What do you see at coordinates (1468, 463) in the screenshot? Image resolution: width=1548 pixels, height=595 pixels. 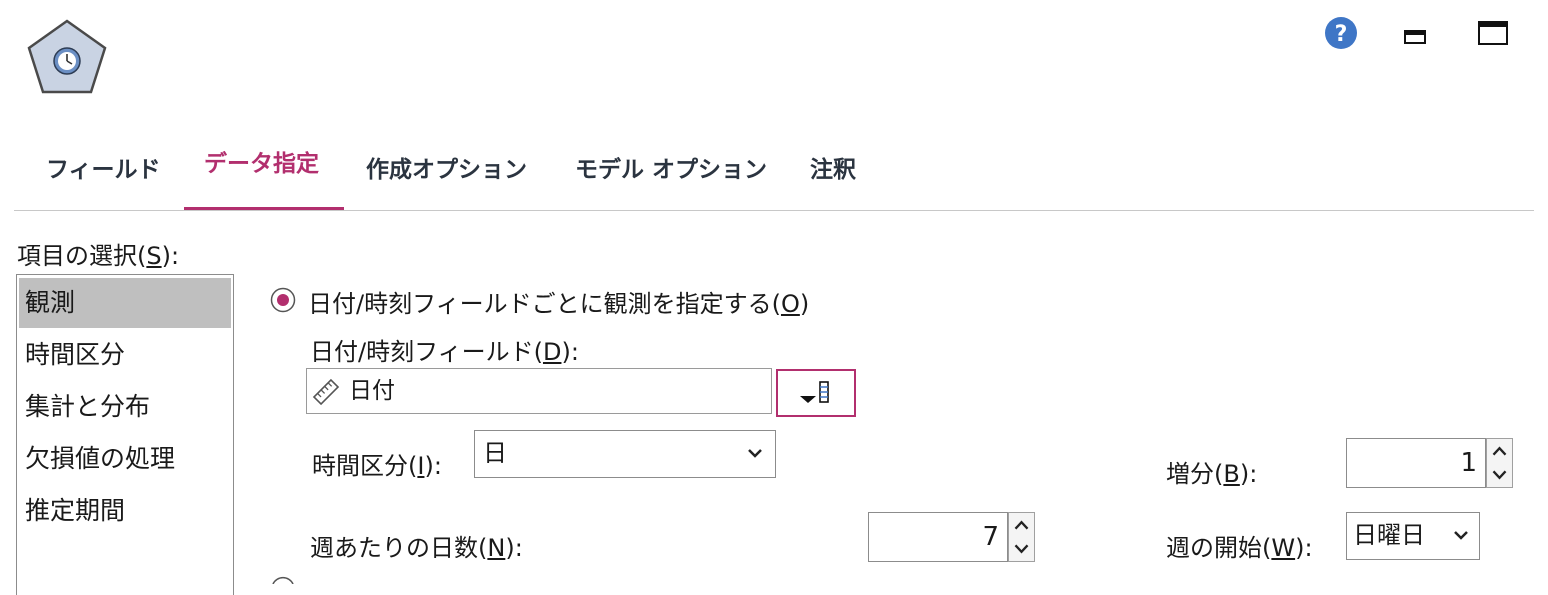 I see `increment-value: 1` at bounding box center [1468, 463].